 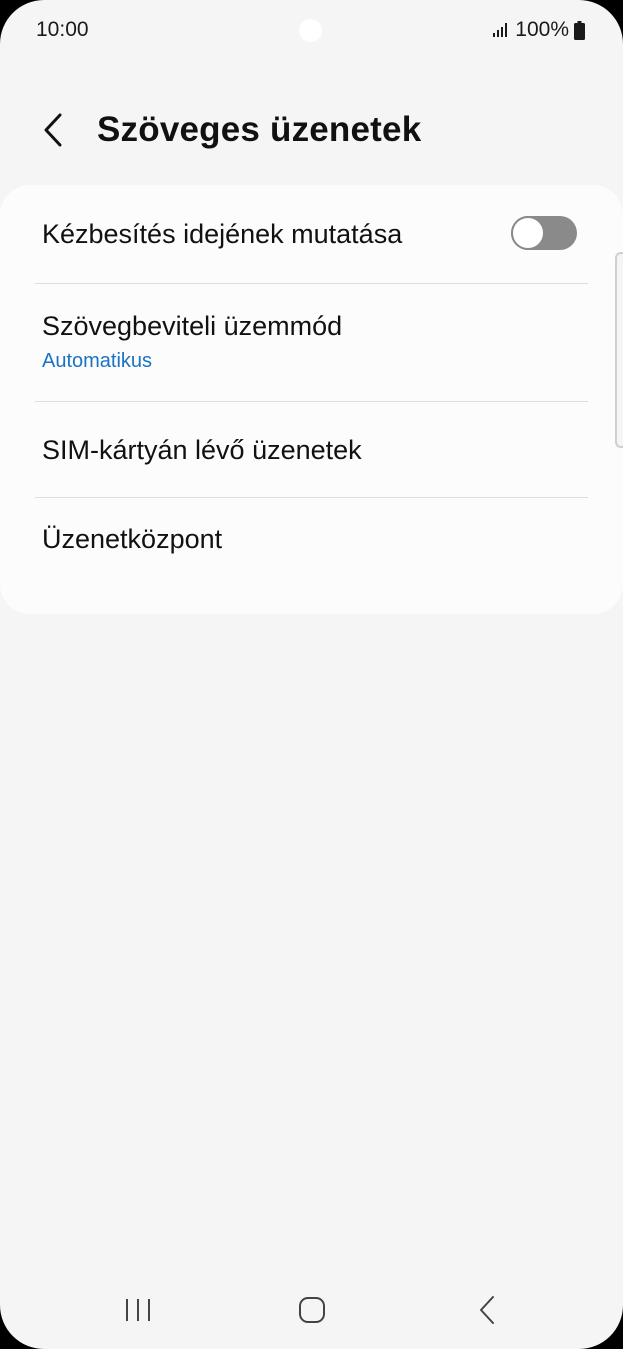 What do you see at coordinates (311, 545) in the screenshot?
I see `setting-message-center: Üzenetközpont` at bounding box center [311, 545].